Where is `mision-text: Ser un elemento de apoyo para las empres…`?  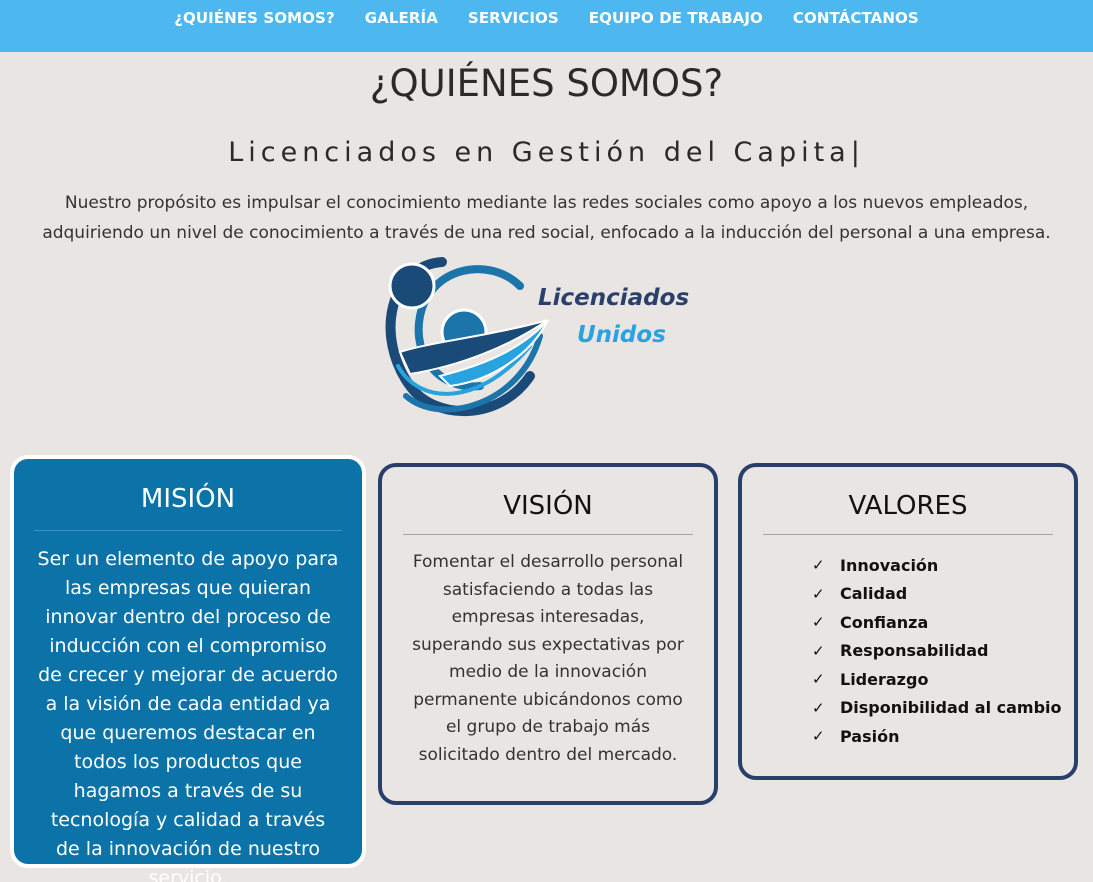
mision-text: Ser un elemento de apoyo para las empres… is located at coordinates (188, 715).